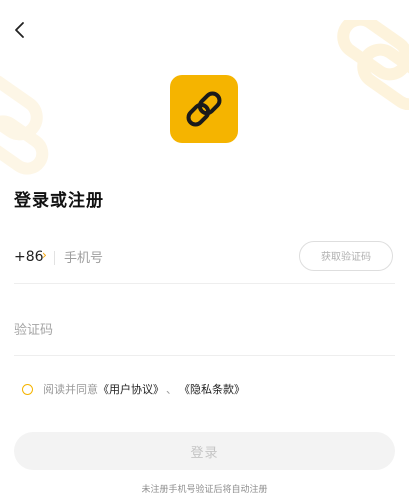 The image size is (409, 500). What do you see at coordinates (70, 389) in the screenshot?
I see `agreement-prefix: 阅读并同意` at bounding box center [70, 389].